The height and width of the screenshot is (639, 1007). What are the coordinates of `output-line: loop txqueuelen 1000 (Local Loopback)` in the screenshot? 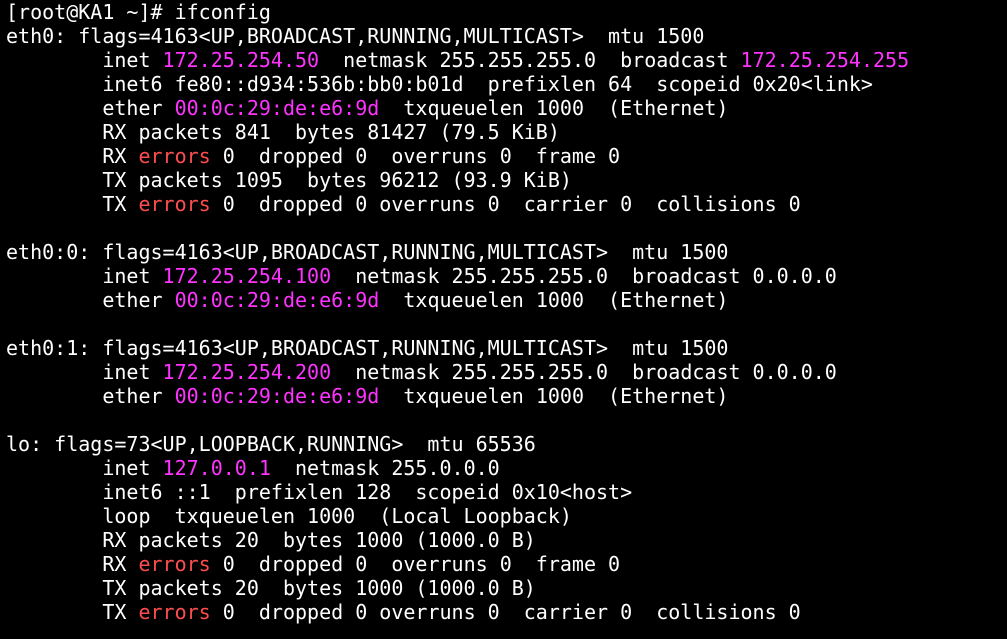 It's located at (506, 516).